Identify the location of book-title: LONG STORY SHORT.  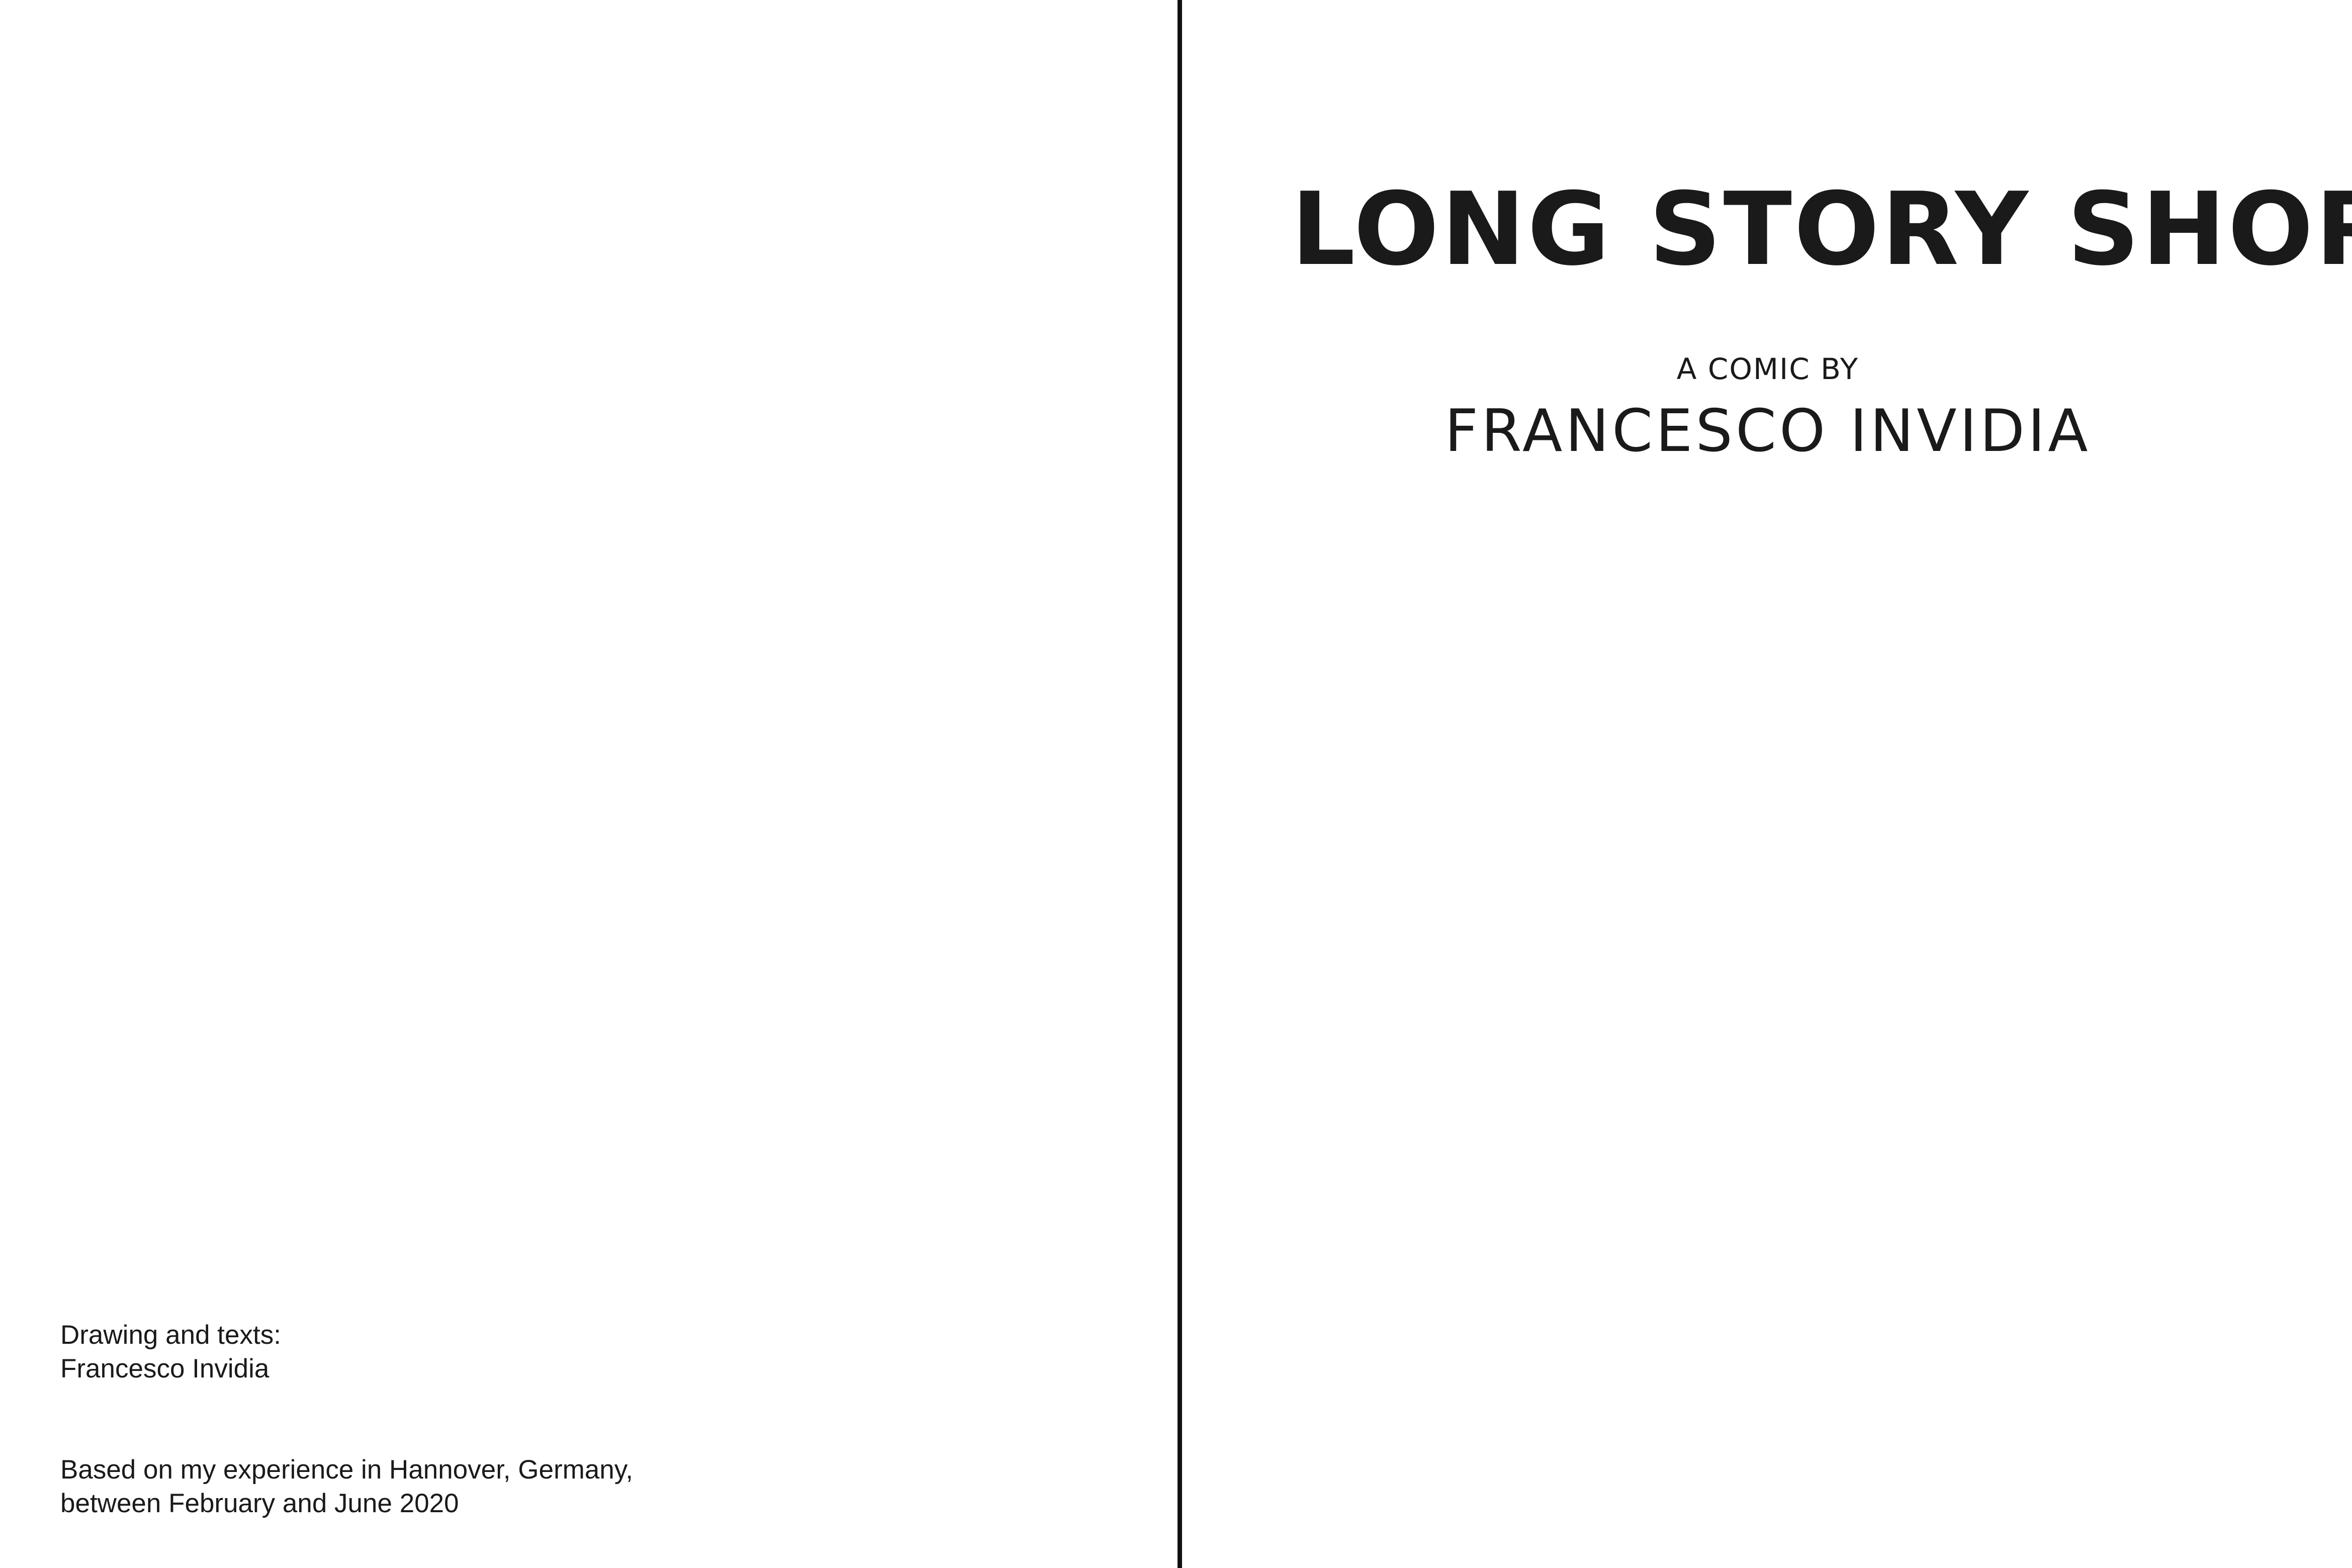
(1821, 229).